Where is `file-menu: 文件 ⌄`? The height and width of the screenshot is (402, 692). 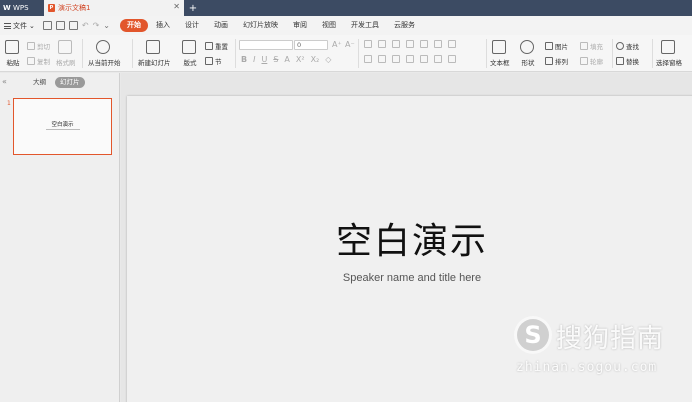 file-menu: 文件 ⌄ is located at coordinates (22, 26).